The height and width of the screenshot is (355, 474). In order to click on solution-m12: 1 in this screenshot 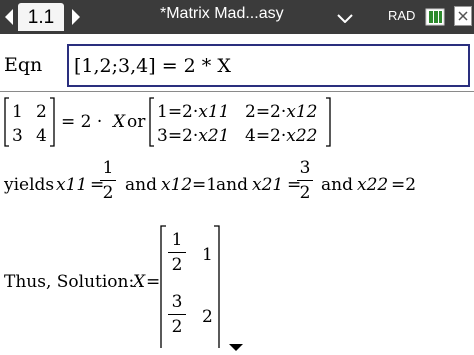, I will do `click(207, 255)`.